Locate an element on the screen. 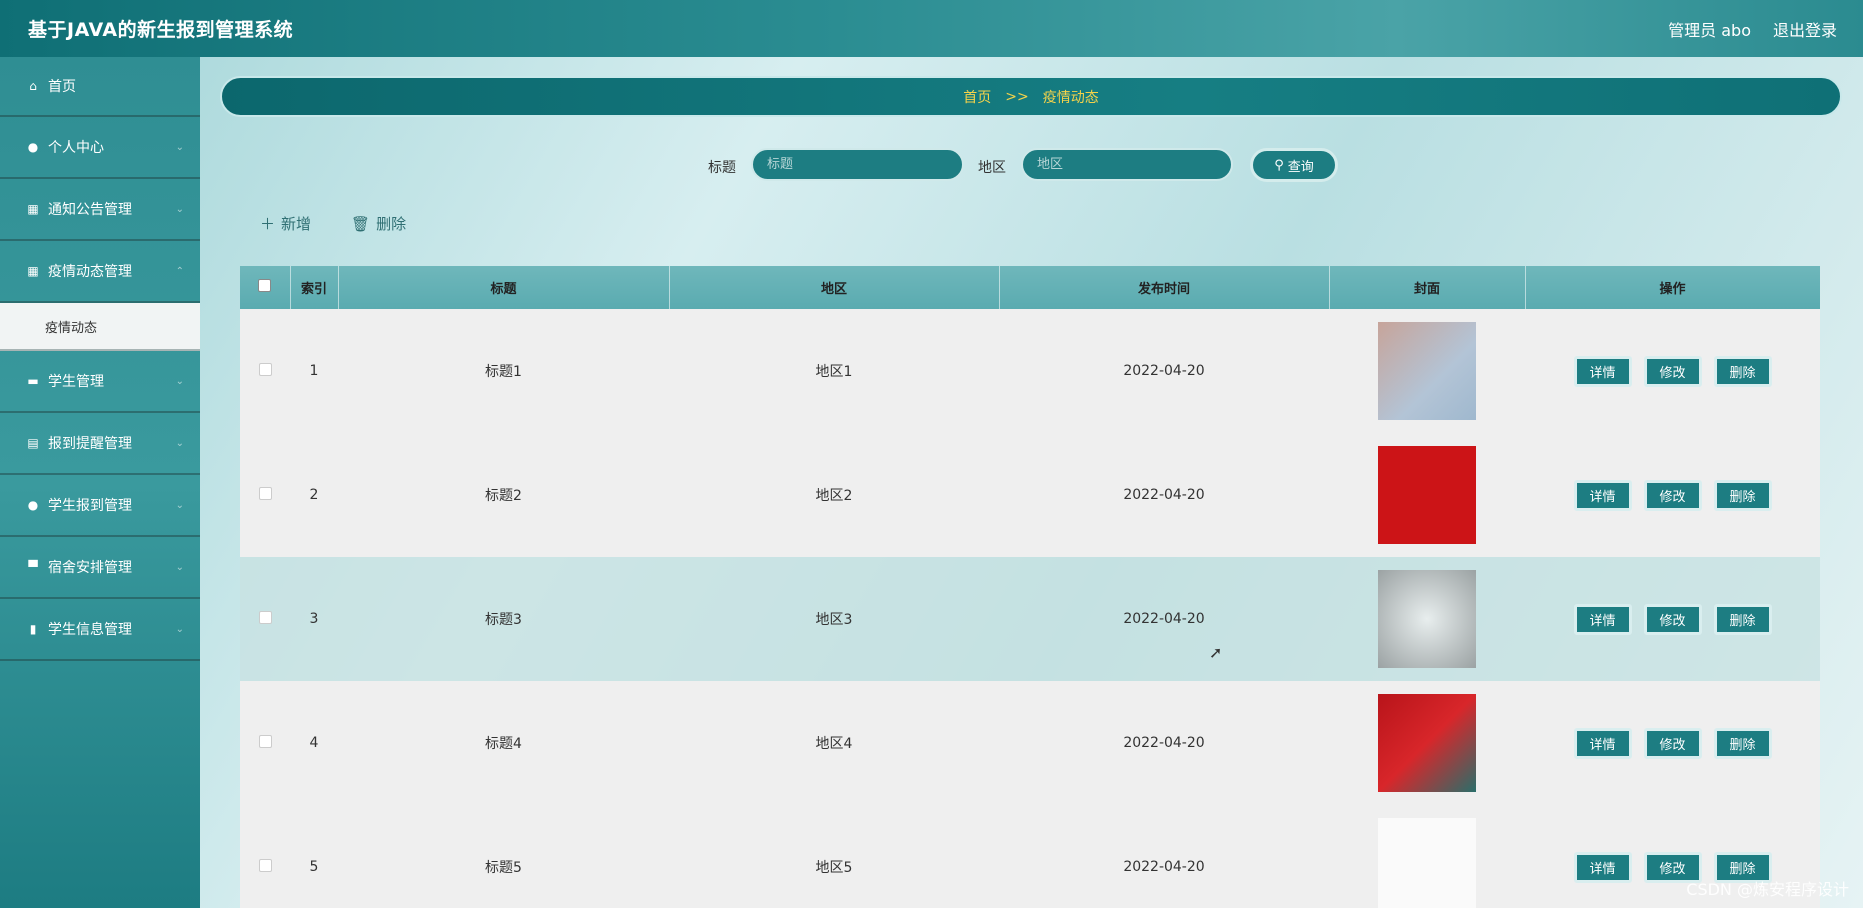  select-all-checkbox is located at coordinates (265, 285).